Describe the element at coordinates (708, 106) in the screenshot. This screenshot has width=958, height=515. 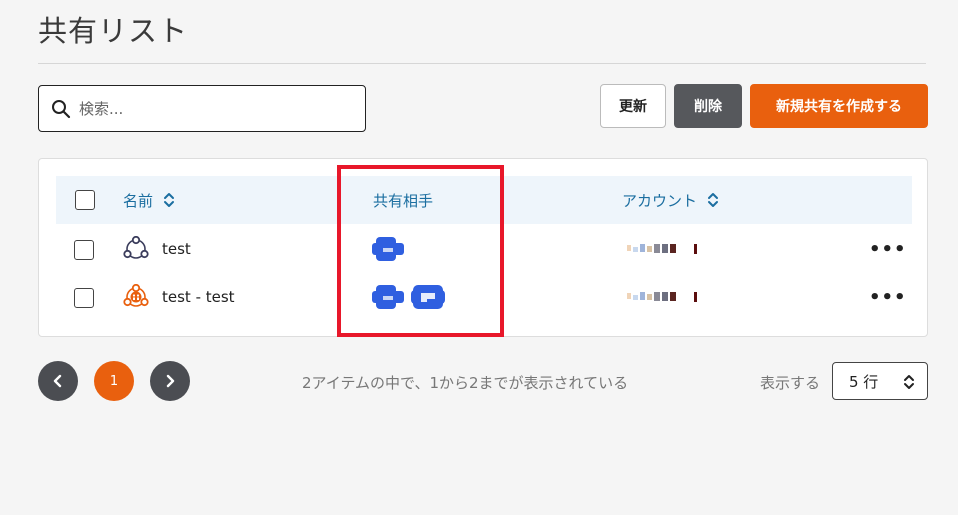
I see `delete-button: 削除` at that location.